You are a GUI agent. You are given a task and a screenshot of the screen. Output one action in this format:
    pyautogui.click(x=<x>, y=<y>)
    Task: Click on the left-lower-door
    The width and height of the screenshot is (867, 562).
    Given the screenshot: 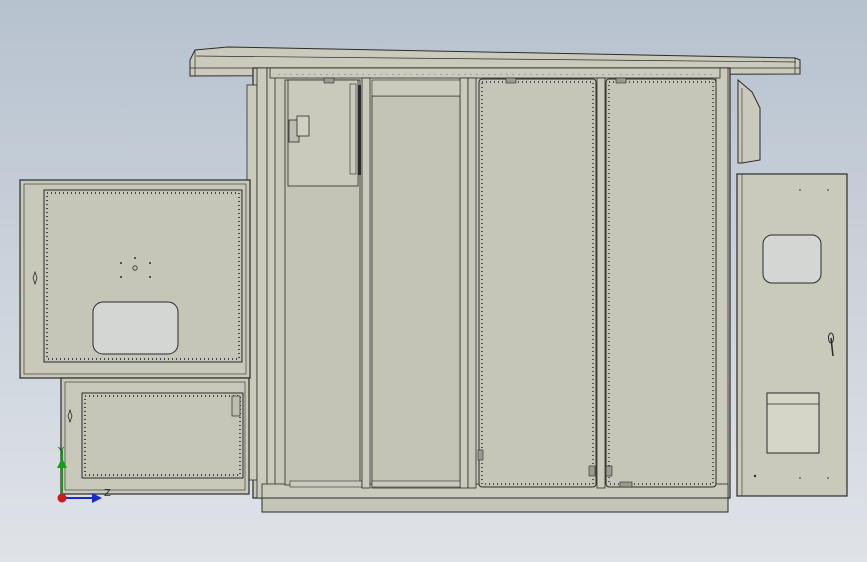 What is the action you would take?
    pyautogui.click(x=155, y=436)
    